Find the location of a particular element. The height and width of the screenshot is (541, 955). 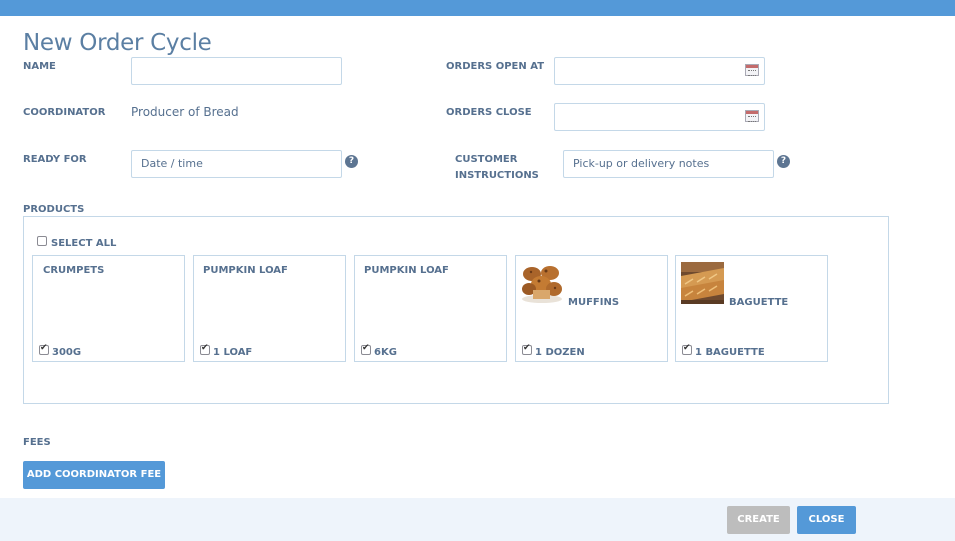

name-input is located at coordinates (236, 71).